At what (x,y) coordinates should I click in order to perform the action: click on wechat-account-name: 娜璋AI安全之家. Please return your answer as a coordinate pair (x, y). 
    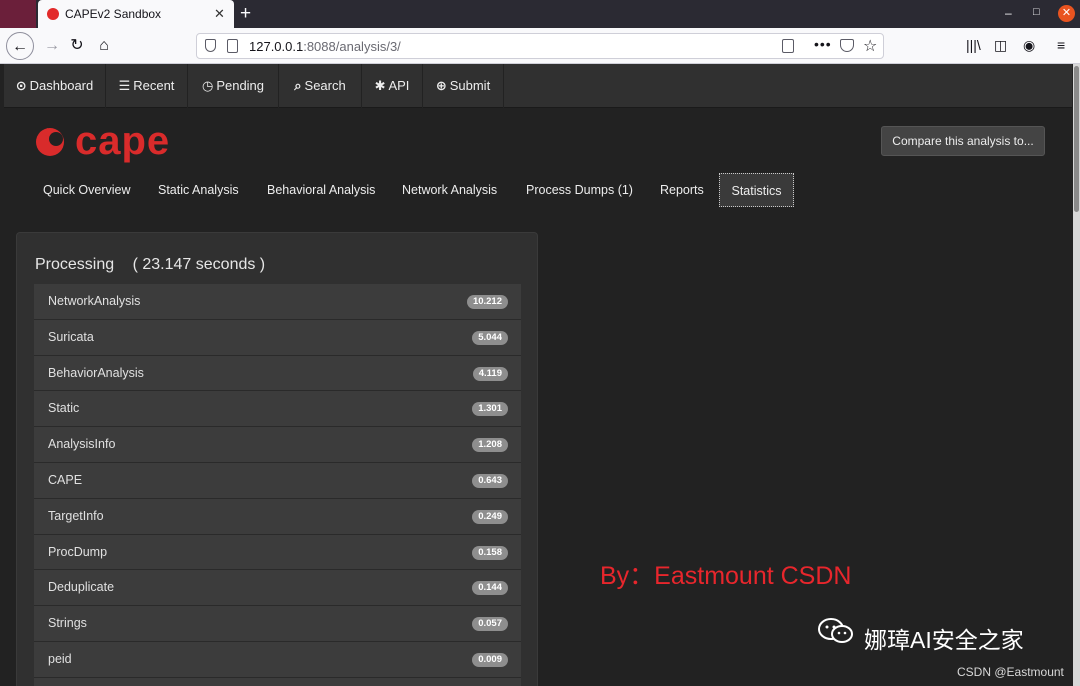
    Looking at the image, I should click on (944, 640).